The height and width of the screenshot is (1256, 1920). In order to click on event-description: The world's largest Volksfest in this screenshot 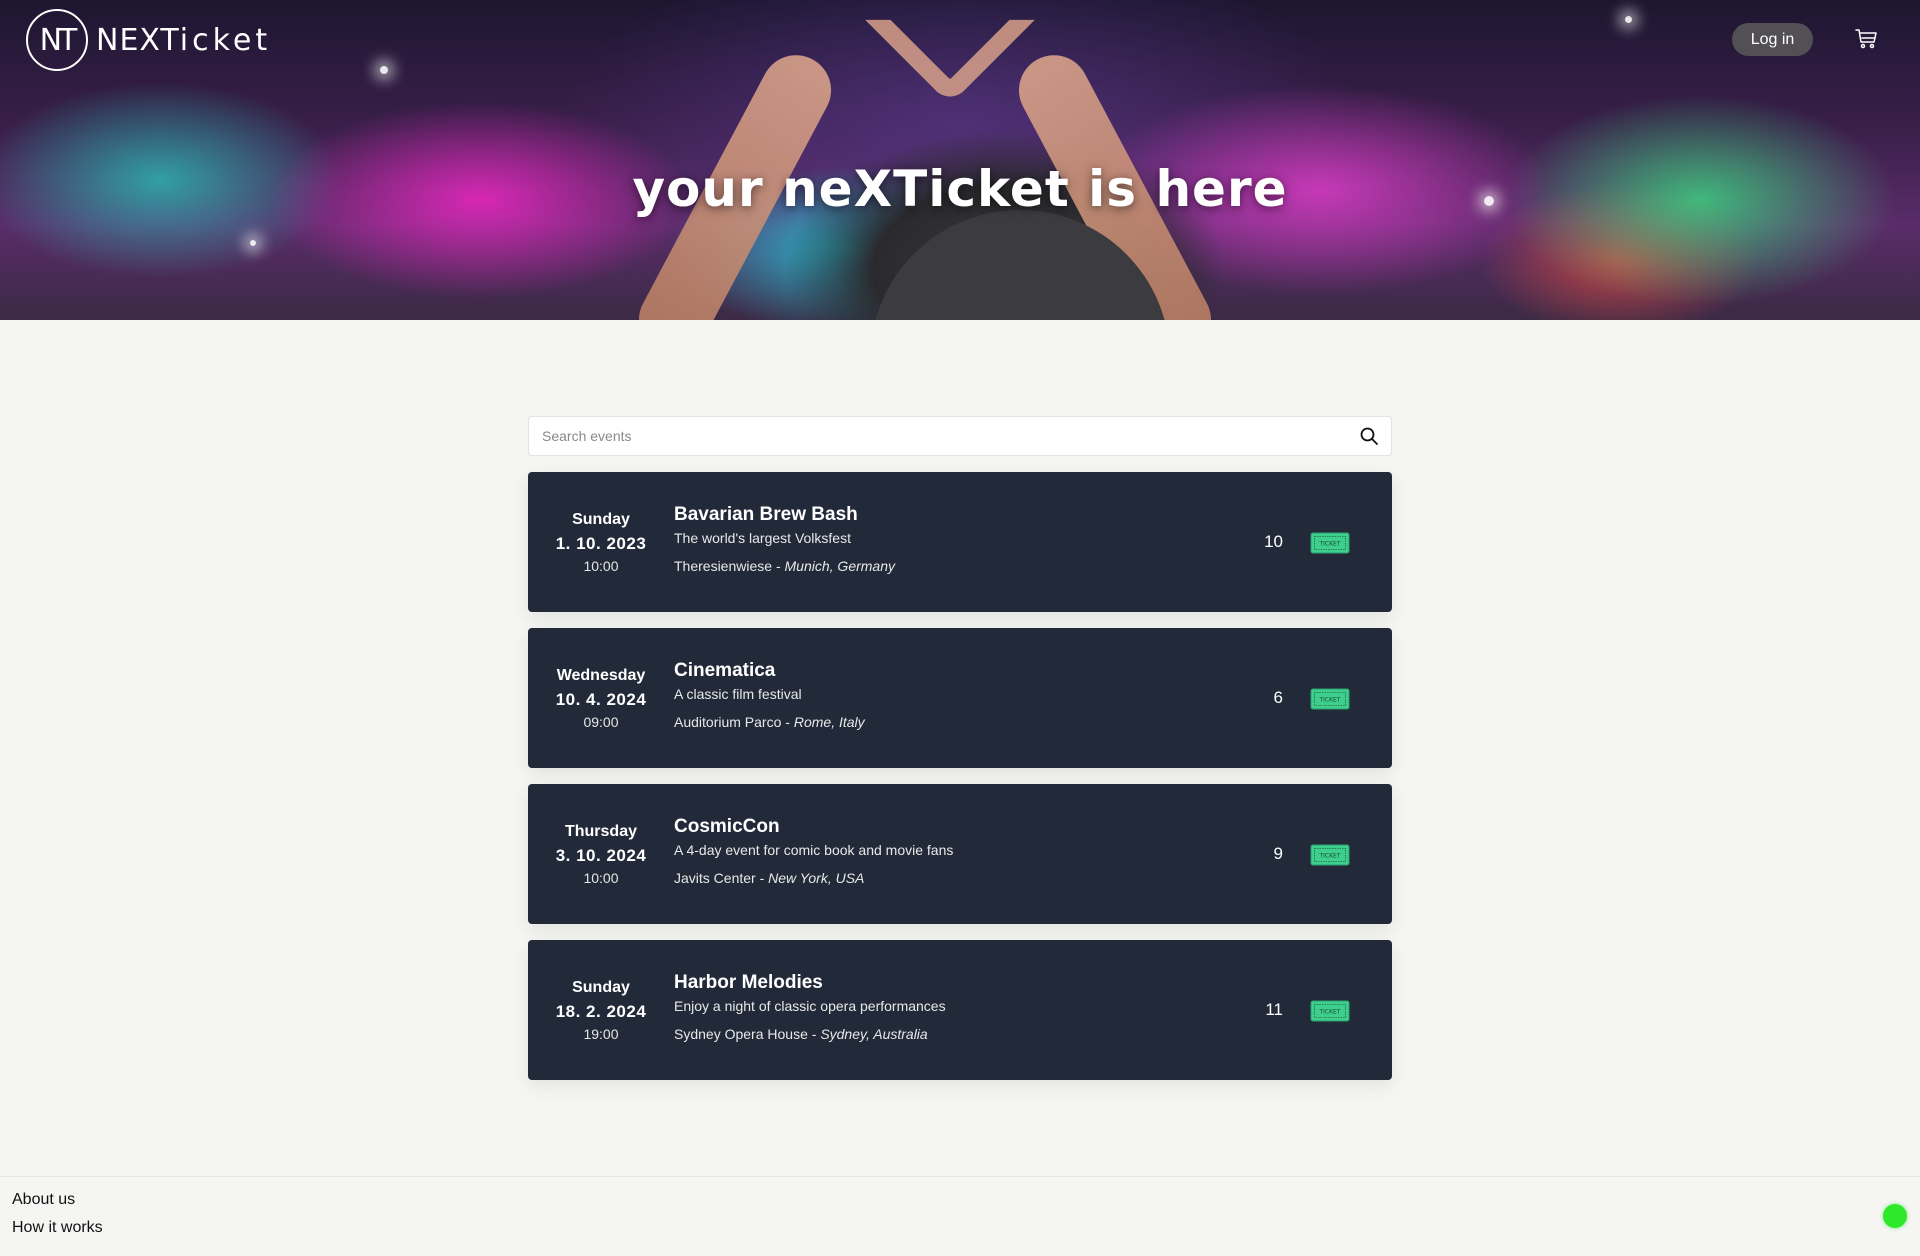, I will do `click(762, 538)`.